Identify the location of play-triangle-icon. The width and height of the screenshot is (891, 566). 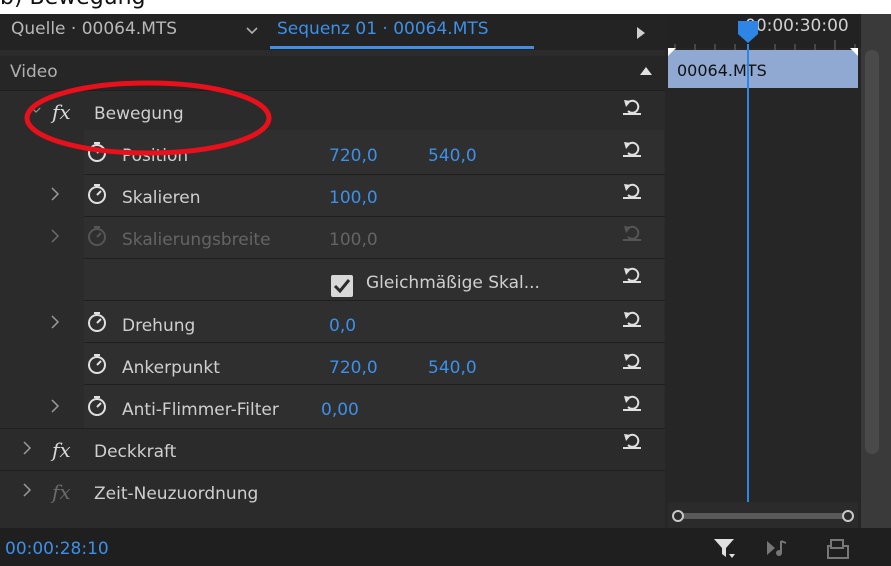
(641, 33).